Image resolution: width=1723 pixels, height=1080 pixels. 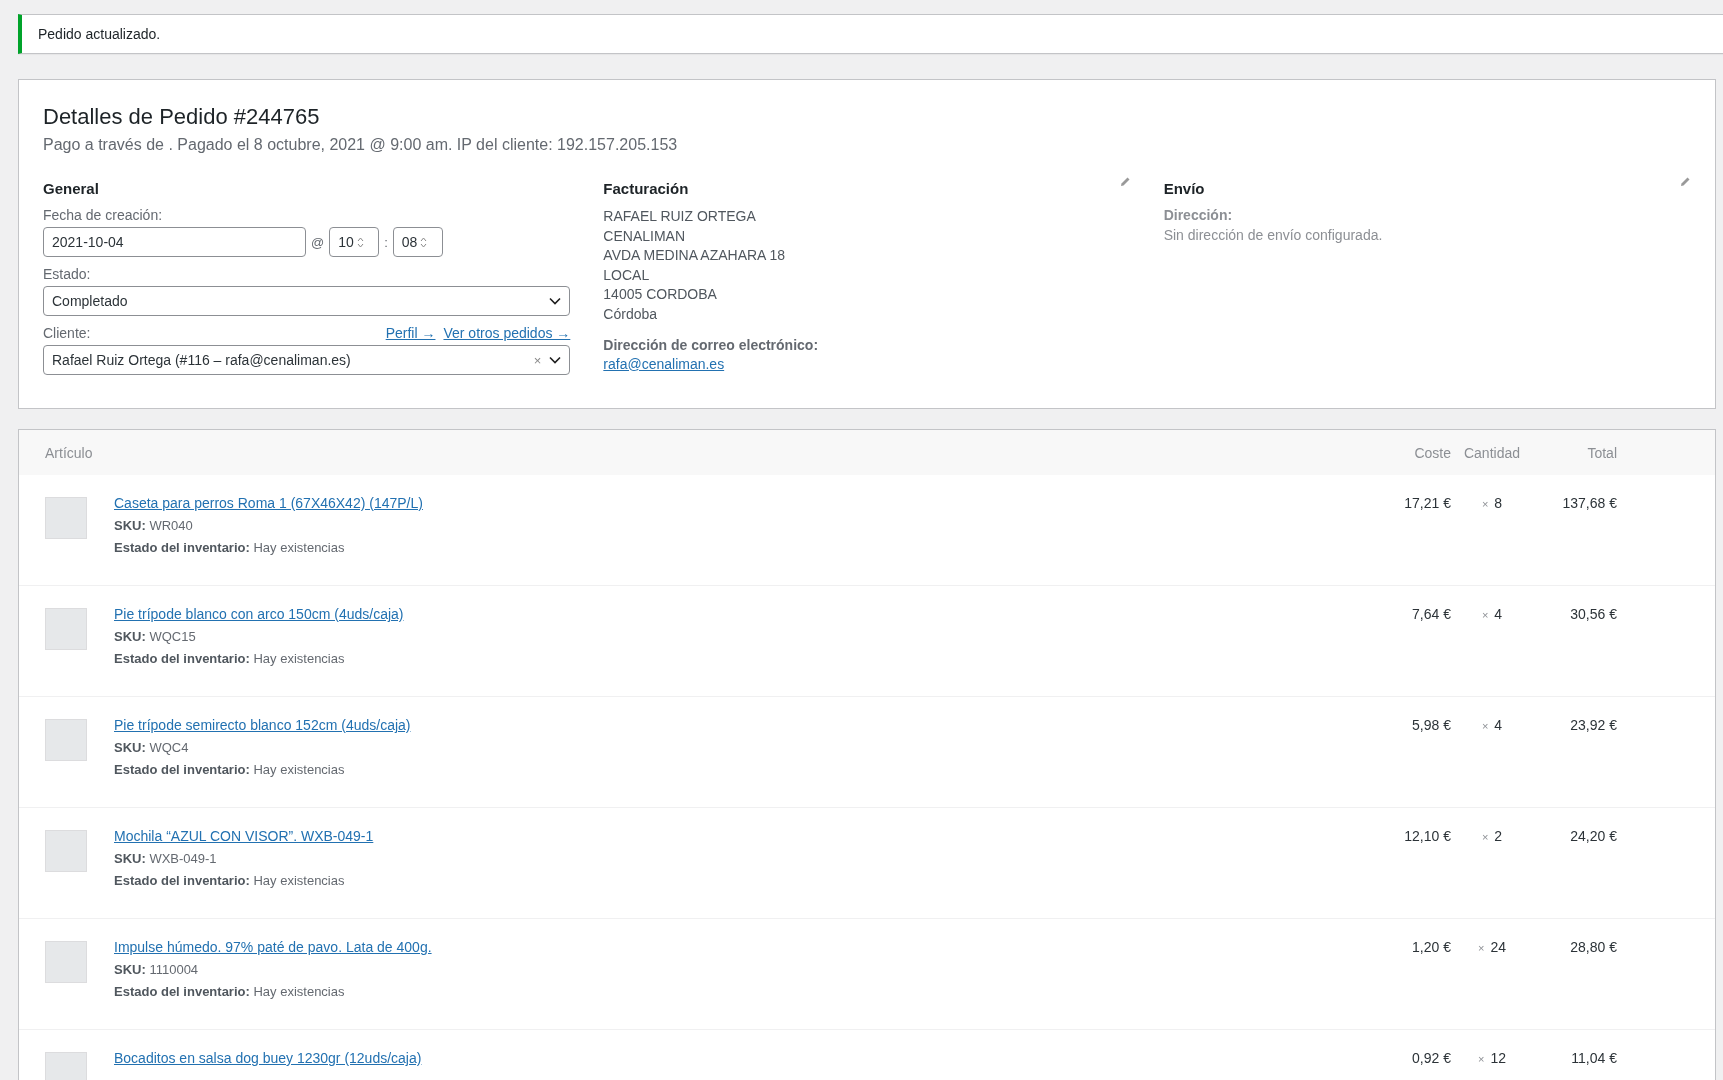 What do you see at coordinates (664, 363) in the screenshot?
I see `email-link: rafa@cenaliman.es` at bounding box center [664, 363].